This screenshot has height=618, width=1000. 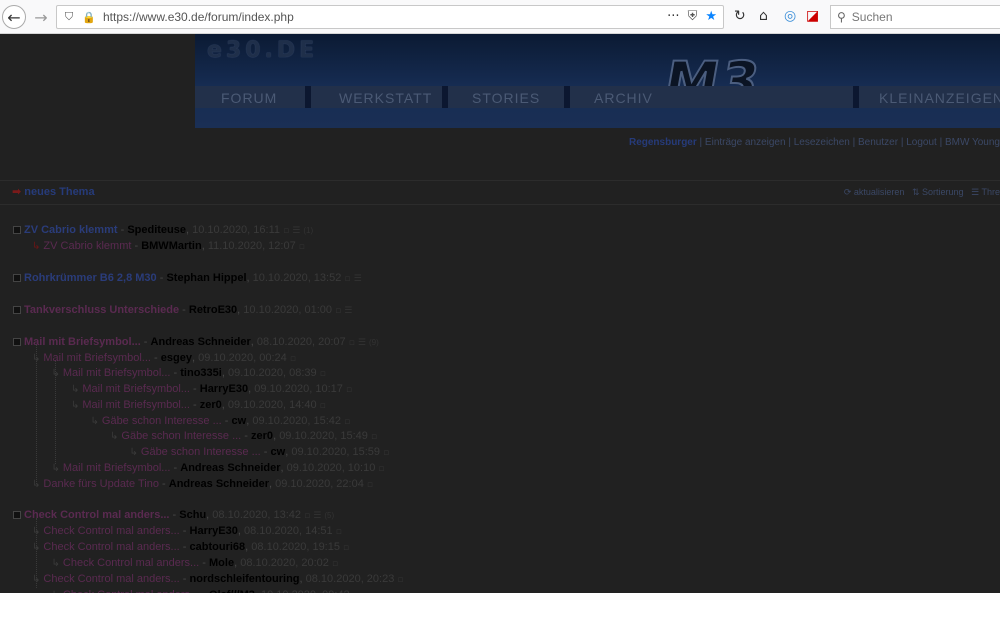 I want to click on thread-date: 10.10.2020, 16:11, so click(x=236, y=230).